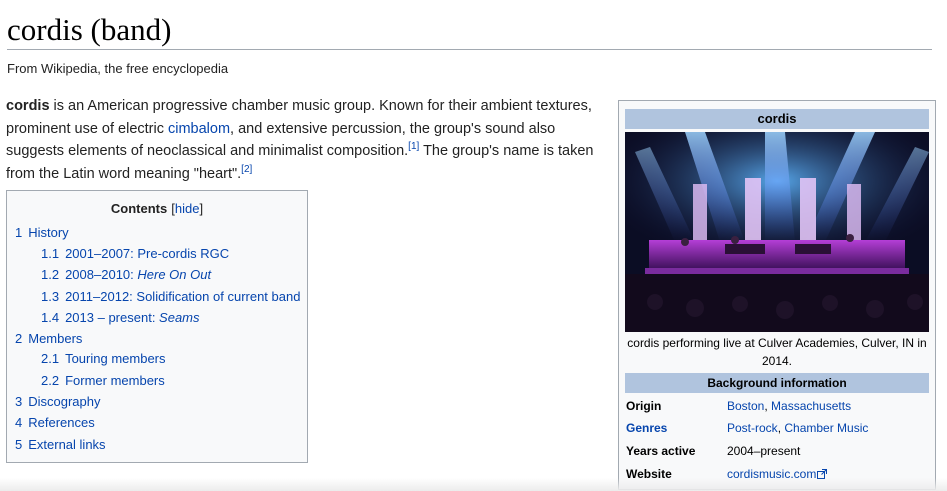 The height and width of the screenshot is (491, 947). Describe the element at coordinates (55, 422) in the screenshot. I see `toc-item-references: 4 References` at that location.